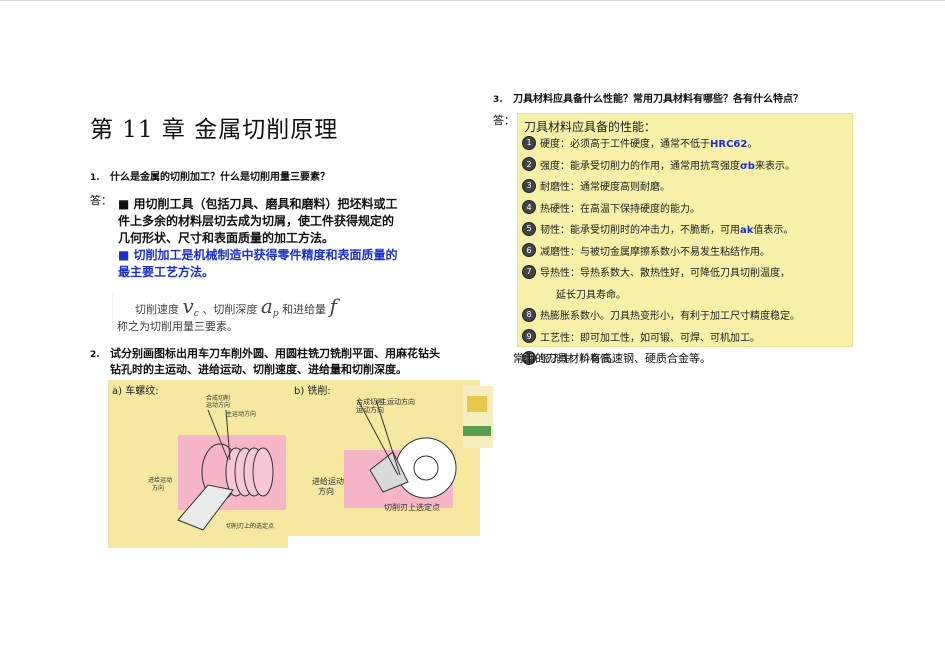 Image resolution: width=945 pixels, height=669 pixels. What do you see at coordinates (166, 272) in the screenshot?
I see `answer-1-line5: 最主要工艺方法。` at bounding box center [166, 272].